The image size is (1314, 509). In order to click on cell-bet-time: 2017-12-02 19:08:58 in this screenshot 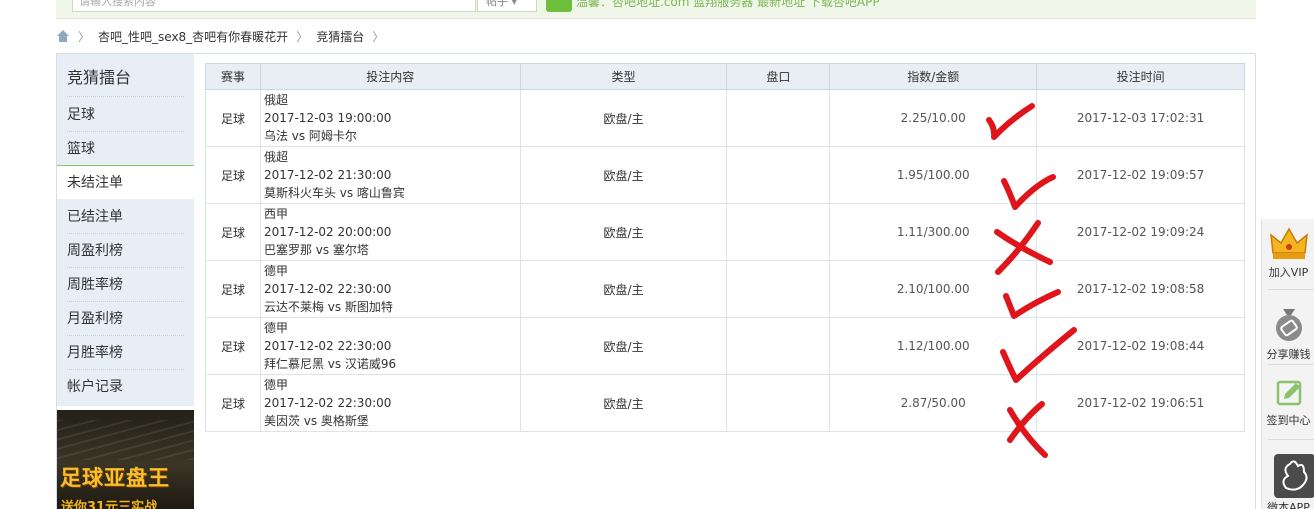, I will do `click(1140, 289)`.